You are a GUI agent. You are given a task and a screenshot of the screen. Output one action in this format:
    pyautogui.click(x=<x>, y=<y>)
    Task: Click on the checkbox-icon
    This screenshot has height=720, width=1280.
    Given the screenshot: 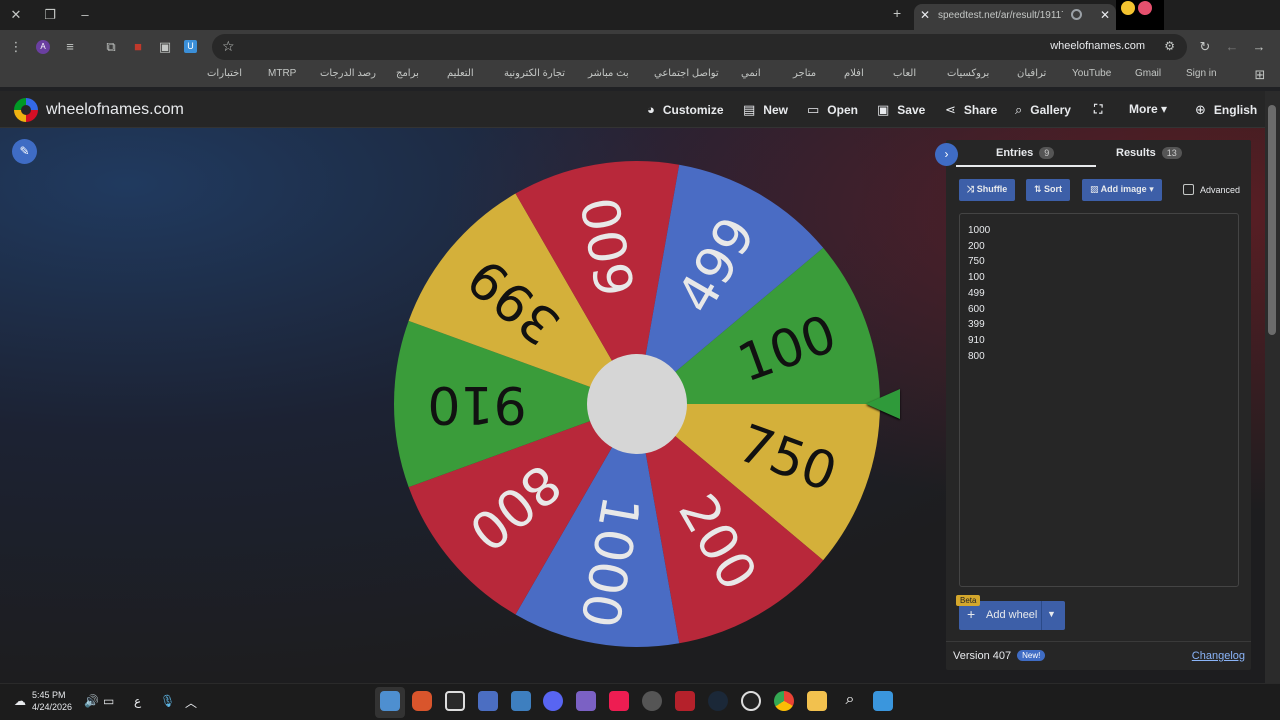 What is the action you would take?
    pyautogui.click(x=1188, y=189)
    